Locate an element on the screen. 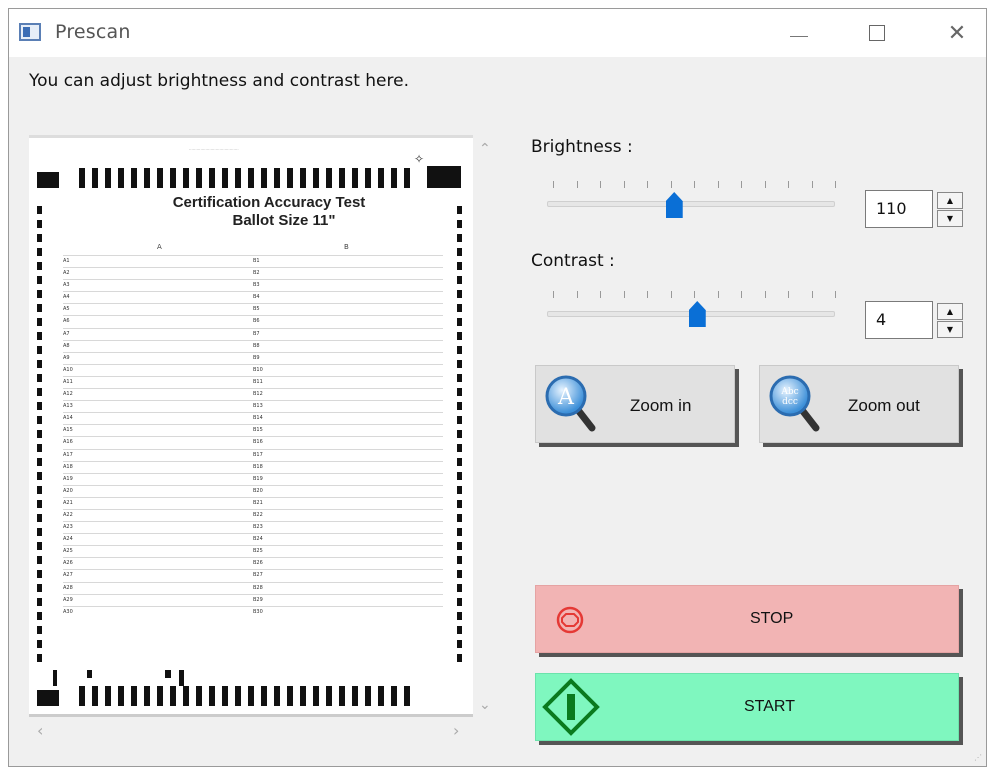 Image resolution: width=987 pixels, height=767 pixels. row-label: B26 is located at coordinates (258, 563).